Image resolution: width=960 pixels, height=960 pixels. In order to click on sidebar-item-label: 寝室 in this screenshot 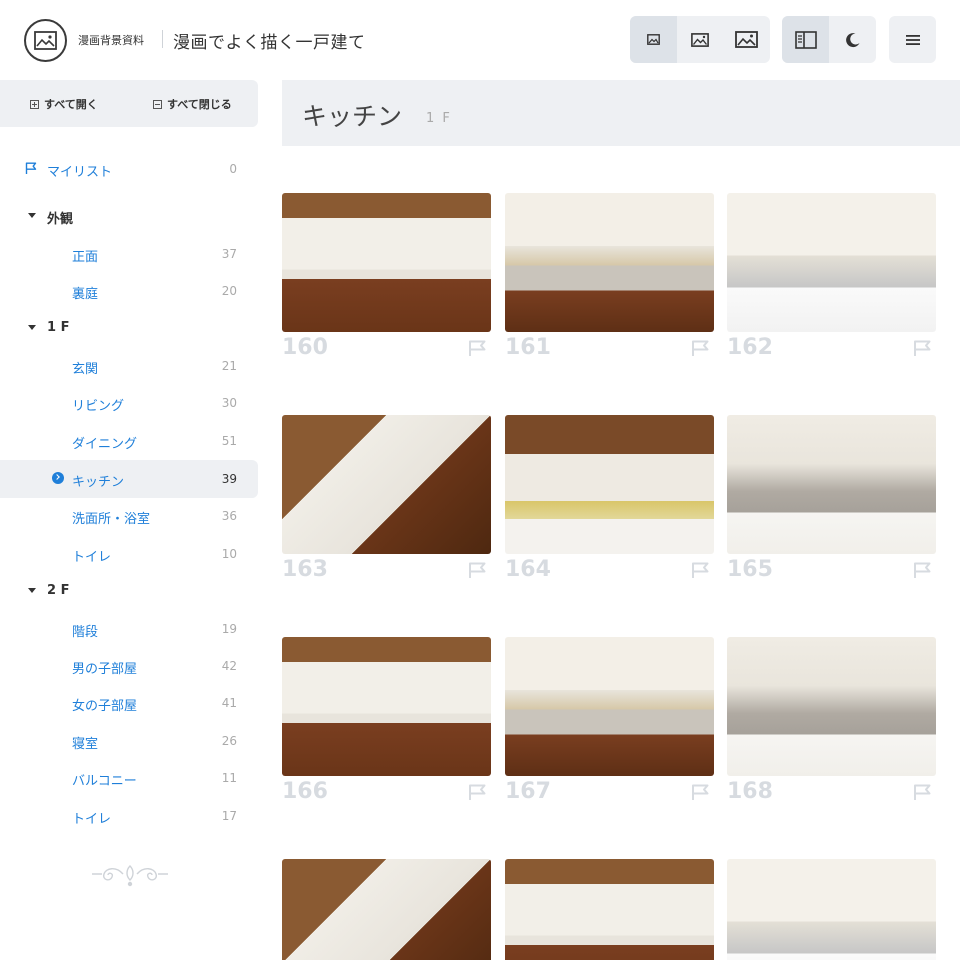, I will do `click(85, 744)`.